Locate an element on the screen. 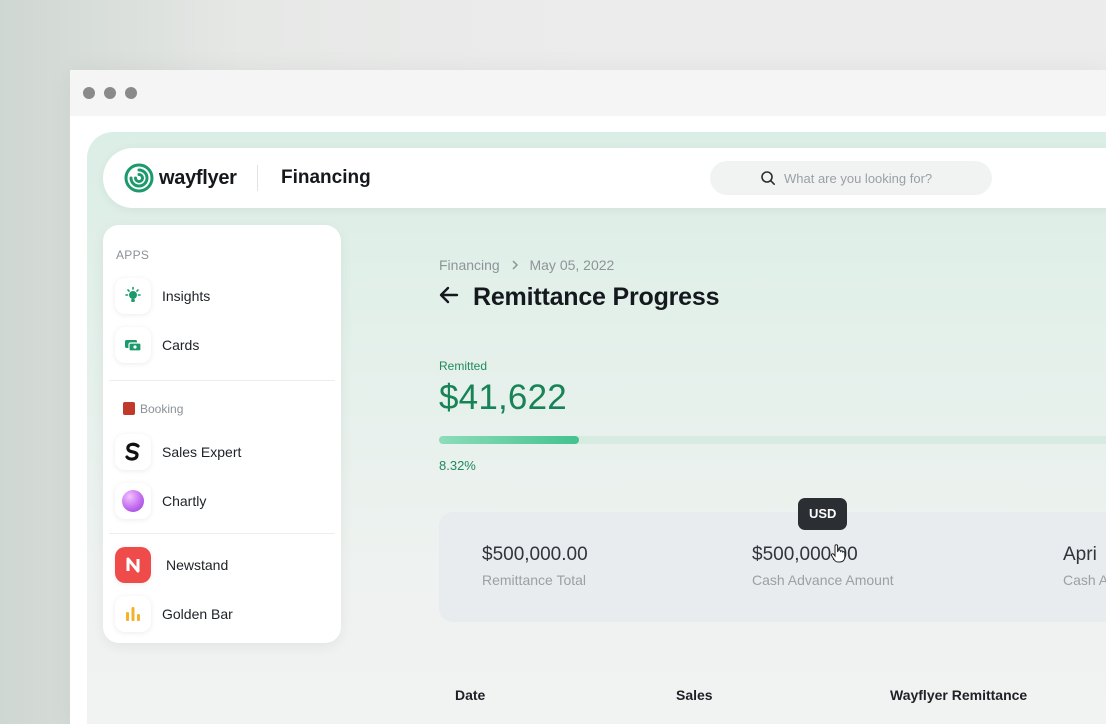  sidebar-item-cards: Cards is located at coordinates (222, 345).